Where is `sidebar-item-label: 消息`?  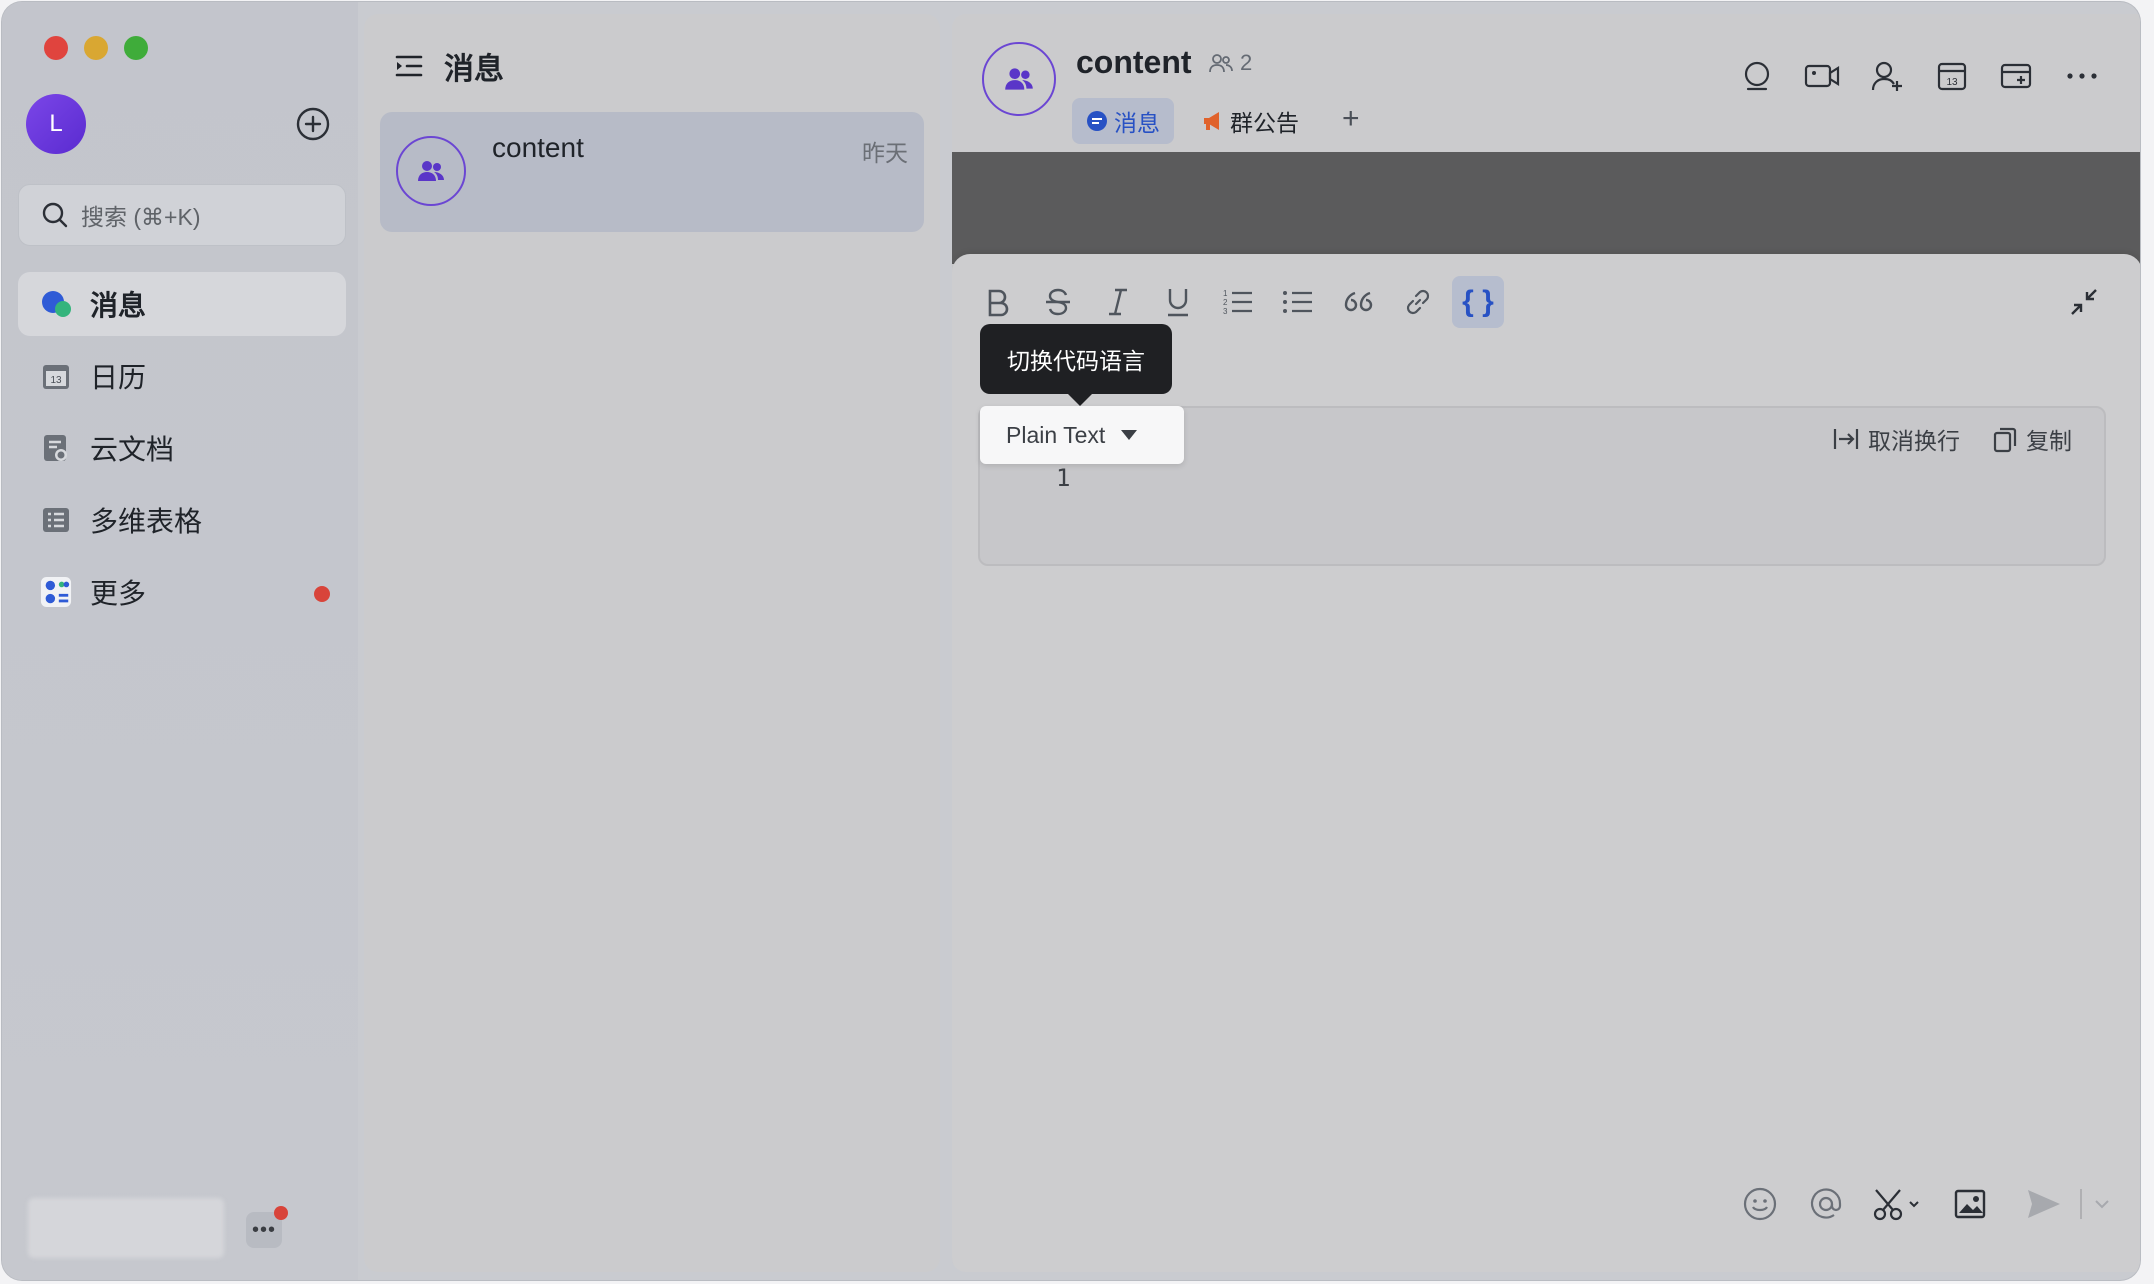
sidebar-item-label: 消息 is located at coordinates (118, 305).